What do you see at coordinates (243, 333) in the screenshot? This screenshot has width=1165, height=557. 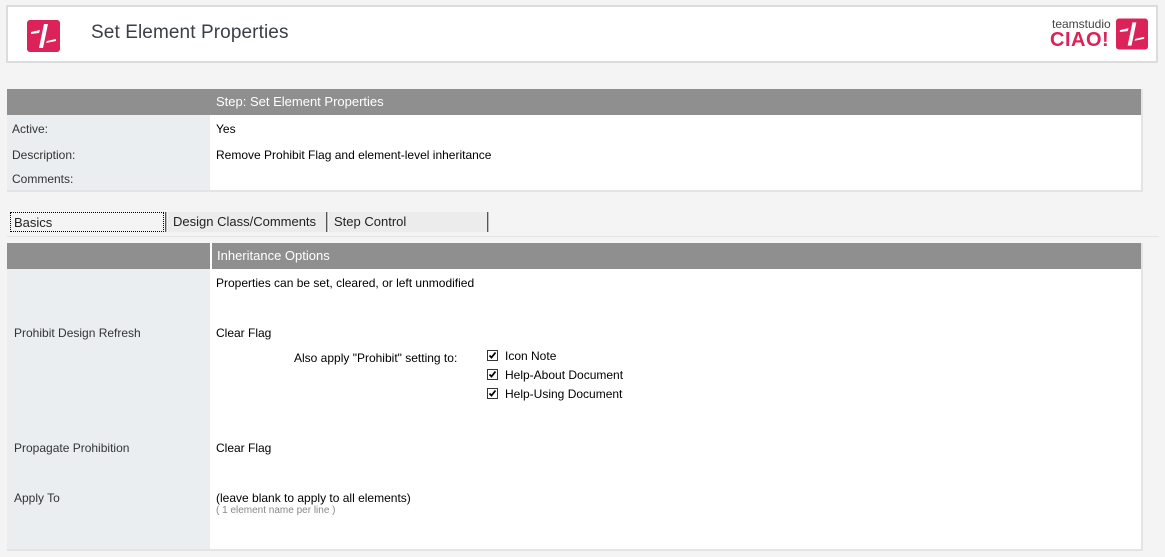 I see `prohibit-design-refresh-value: Clear Flag` at bounding box center [243, 333].